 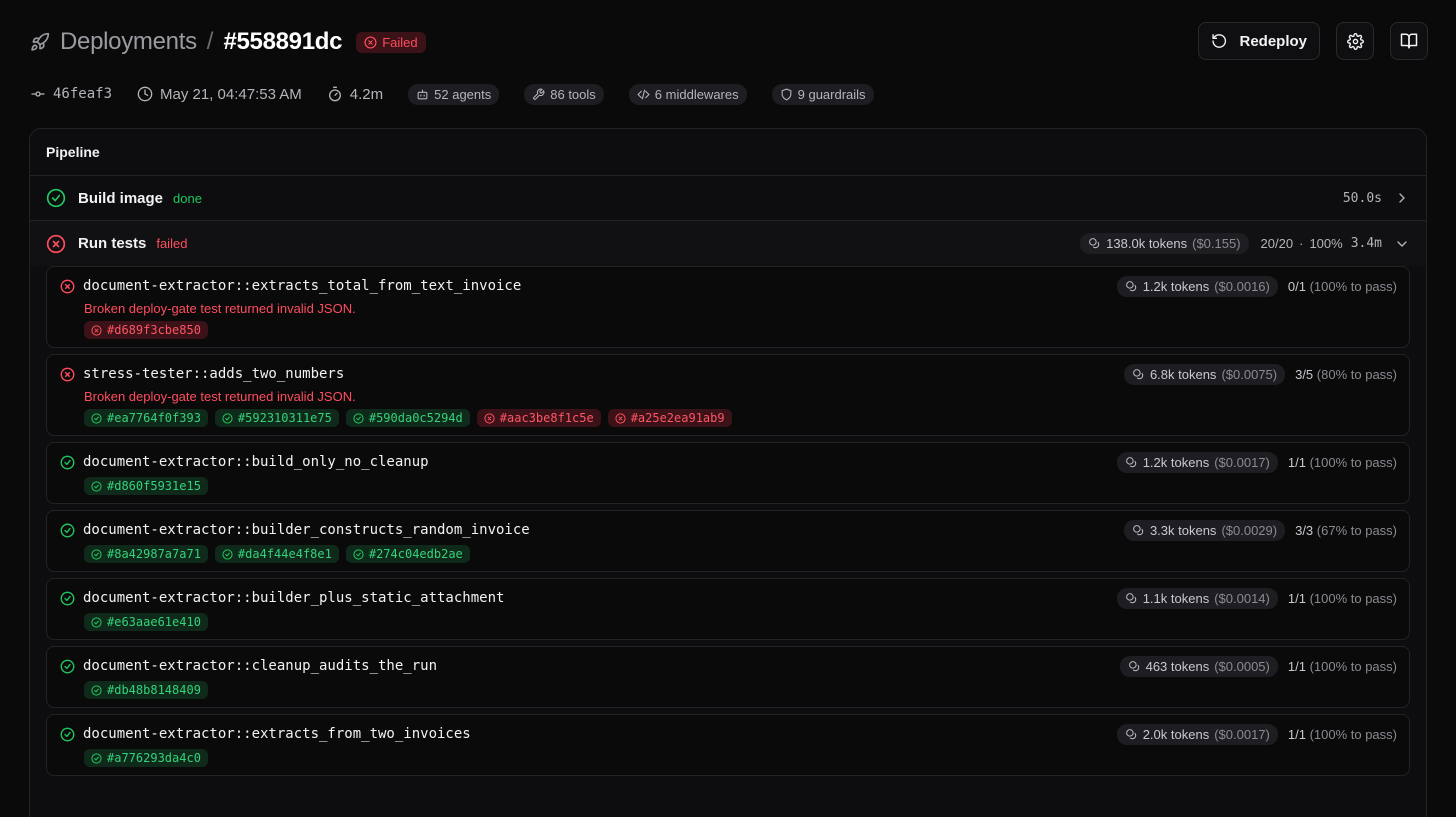 I want to click on stage-summary: 50.0s, so click(x=1376, y=198).